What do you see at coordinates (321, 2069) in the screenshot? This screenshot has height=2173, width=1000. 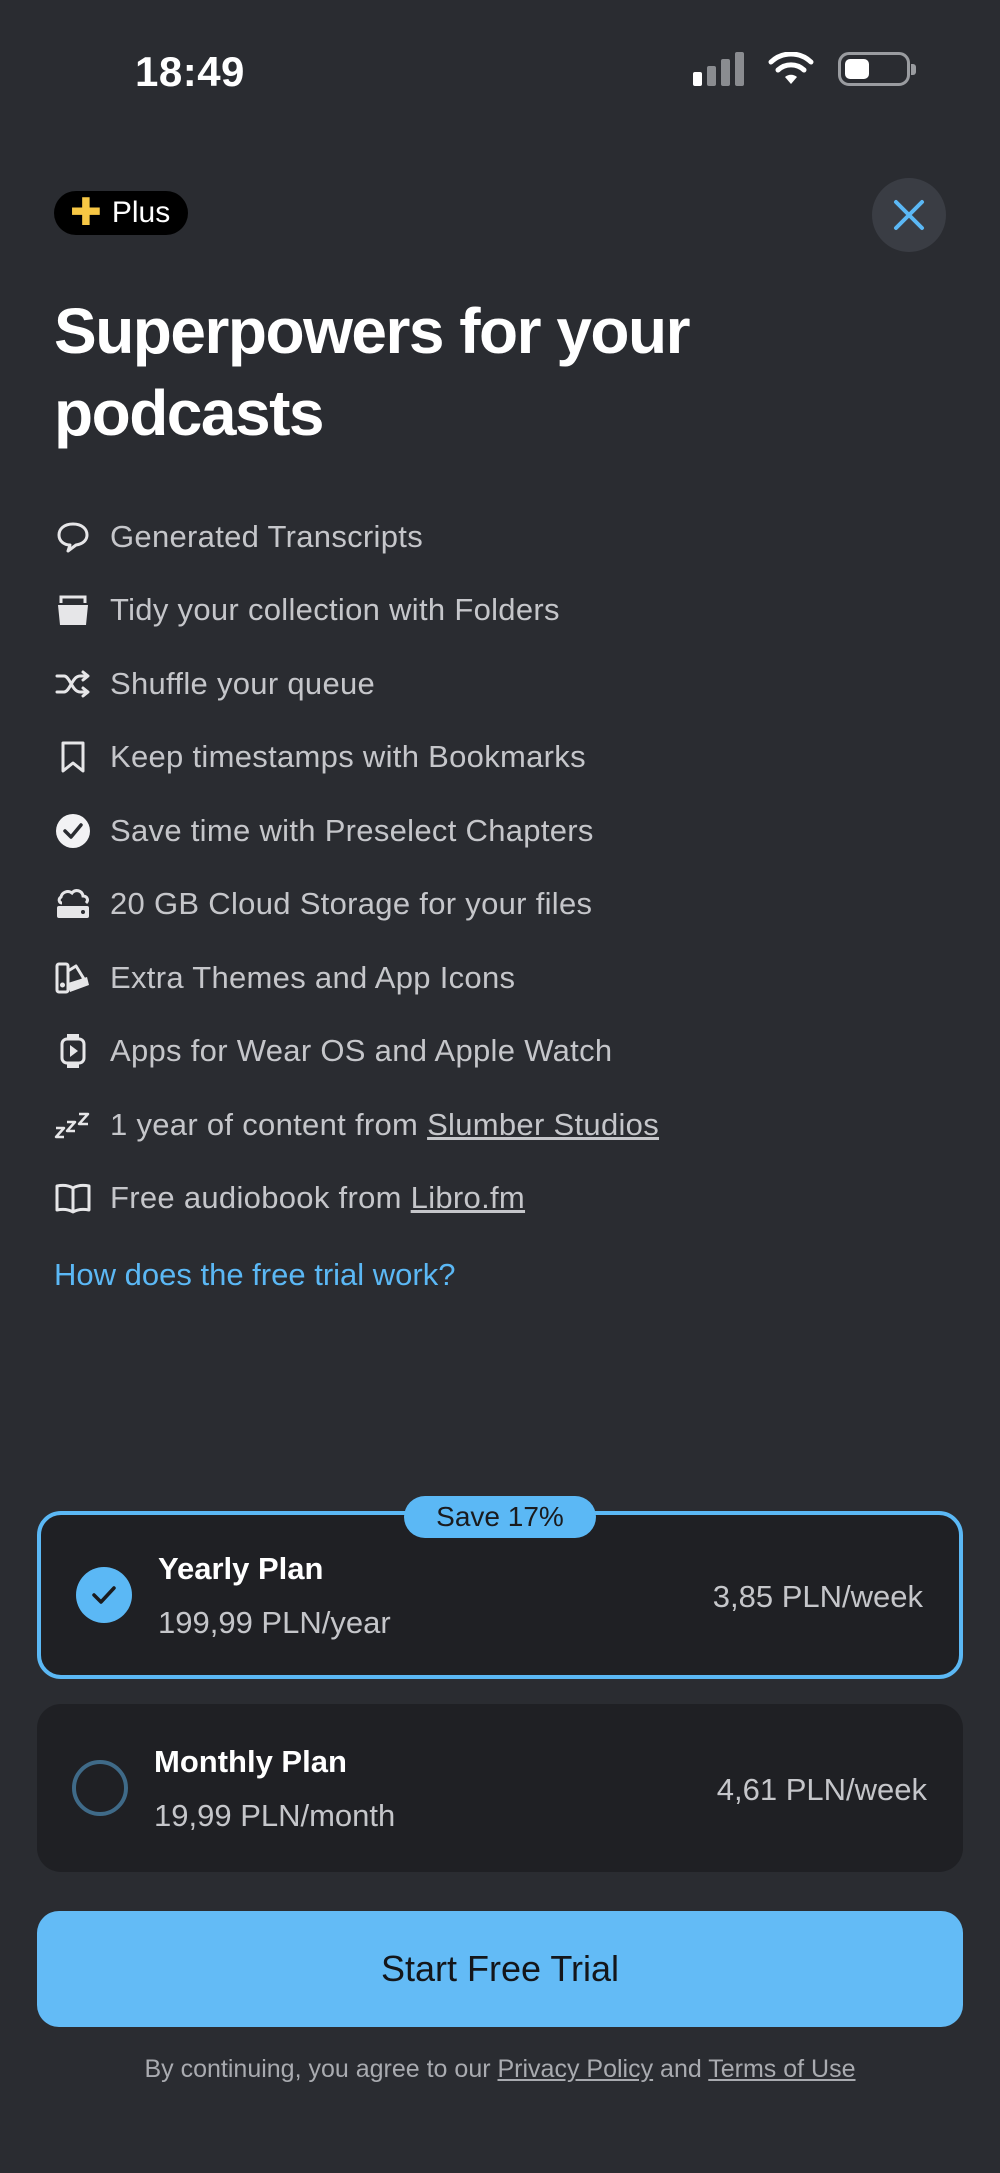 I see `legal-prefix: By continuing, you agree to our` at bounding box center [321, 2069].